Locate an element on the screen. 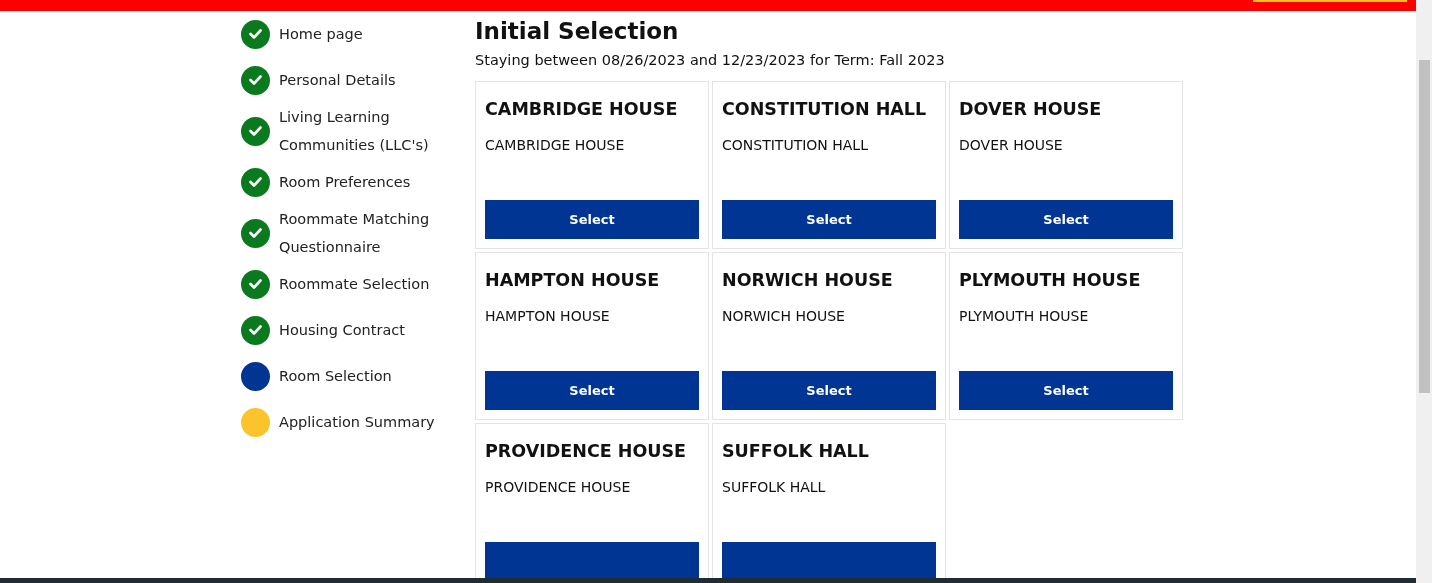 The height and width of the screenshot is (583, 1432). stay-dates-text: Staying between 08/26/2023 and 12/23/2023 for Term: Fall 2023 is located at coordinates (710, 60).